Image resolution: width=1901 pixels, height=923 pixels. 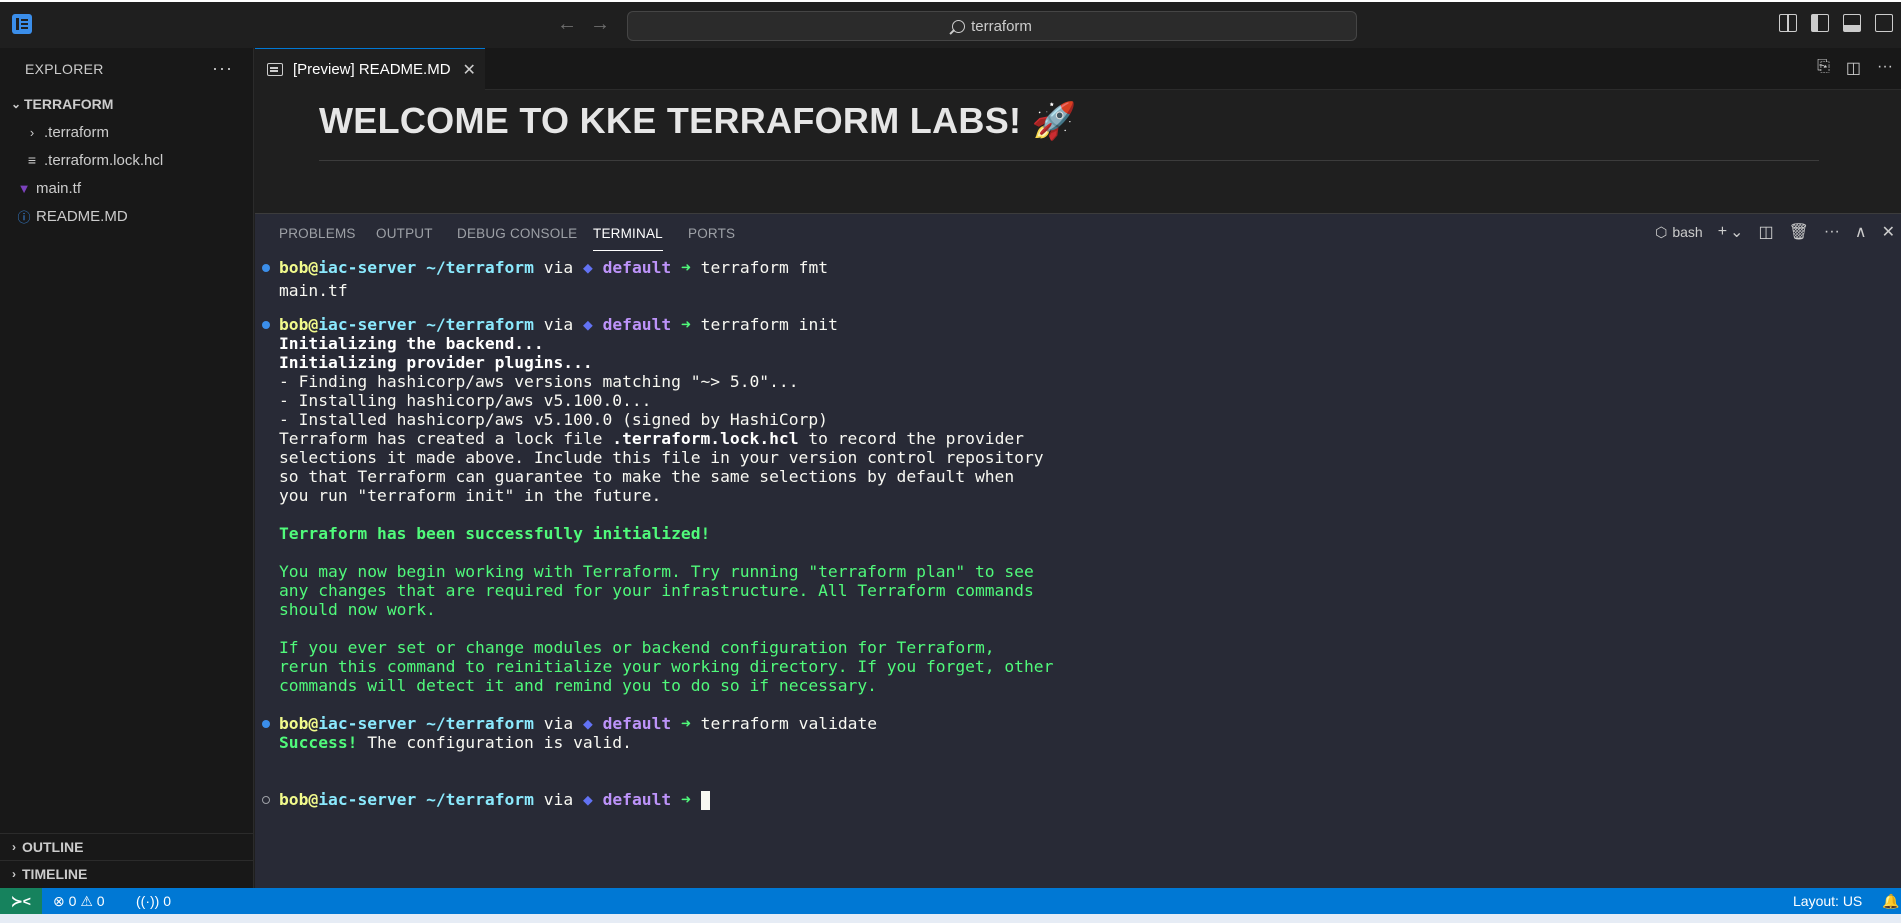 What do you see at coordinates (1861, 232) in the screenshot?
I see `maximize-panel-icon: ∧` at bounding box center [1861, 232].